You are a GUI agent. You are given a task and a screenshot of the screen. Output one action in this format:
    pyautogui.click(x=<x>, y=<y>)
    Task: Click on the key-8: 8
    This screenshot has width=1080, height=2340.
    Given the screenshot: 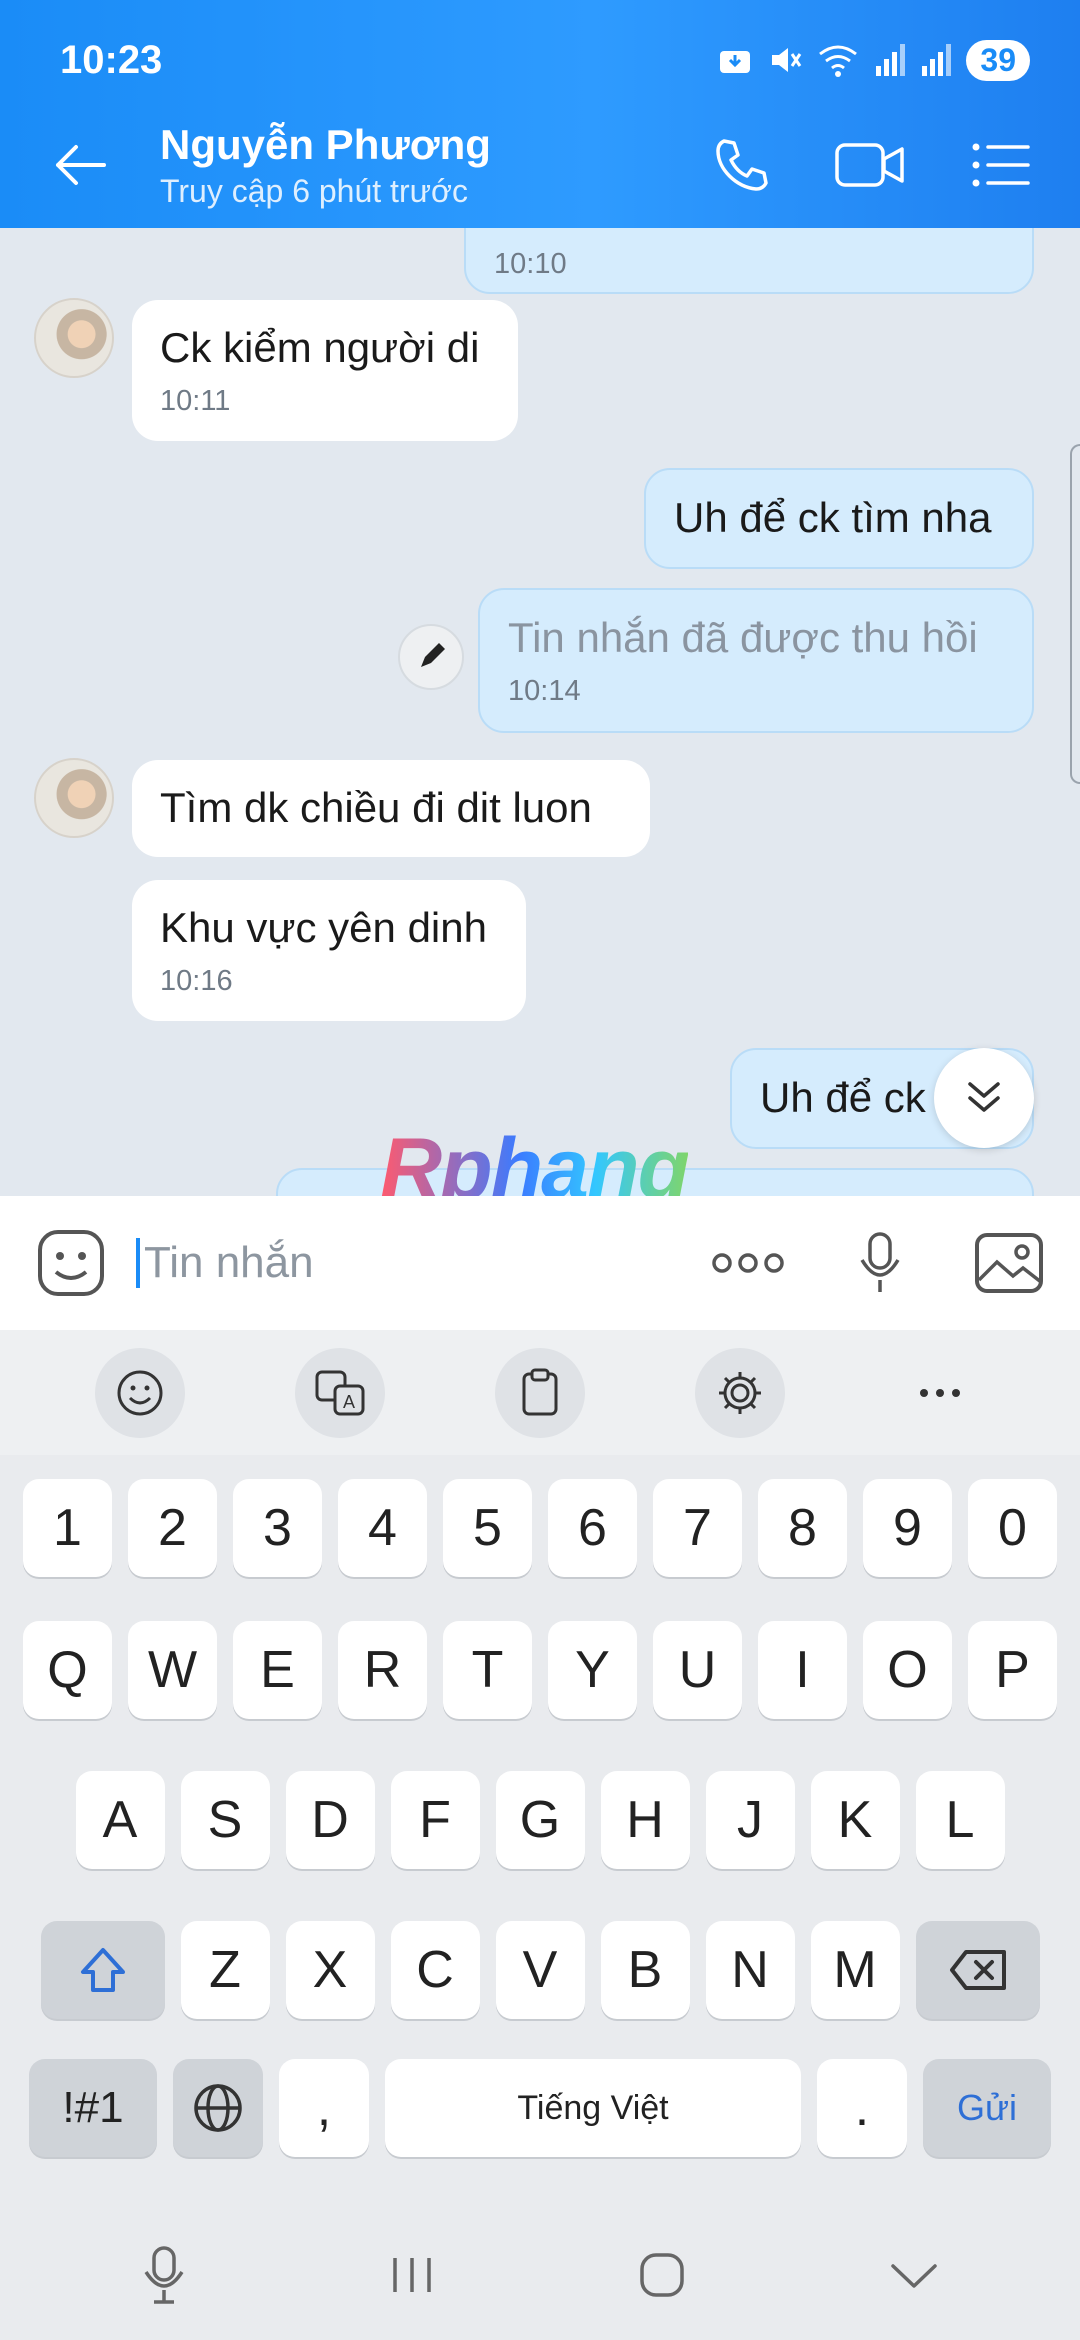 What is the action you would take?
    pyautogui.click(x=802, y=1528)
    